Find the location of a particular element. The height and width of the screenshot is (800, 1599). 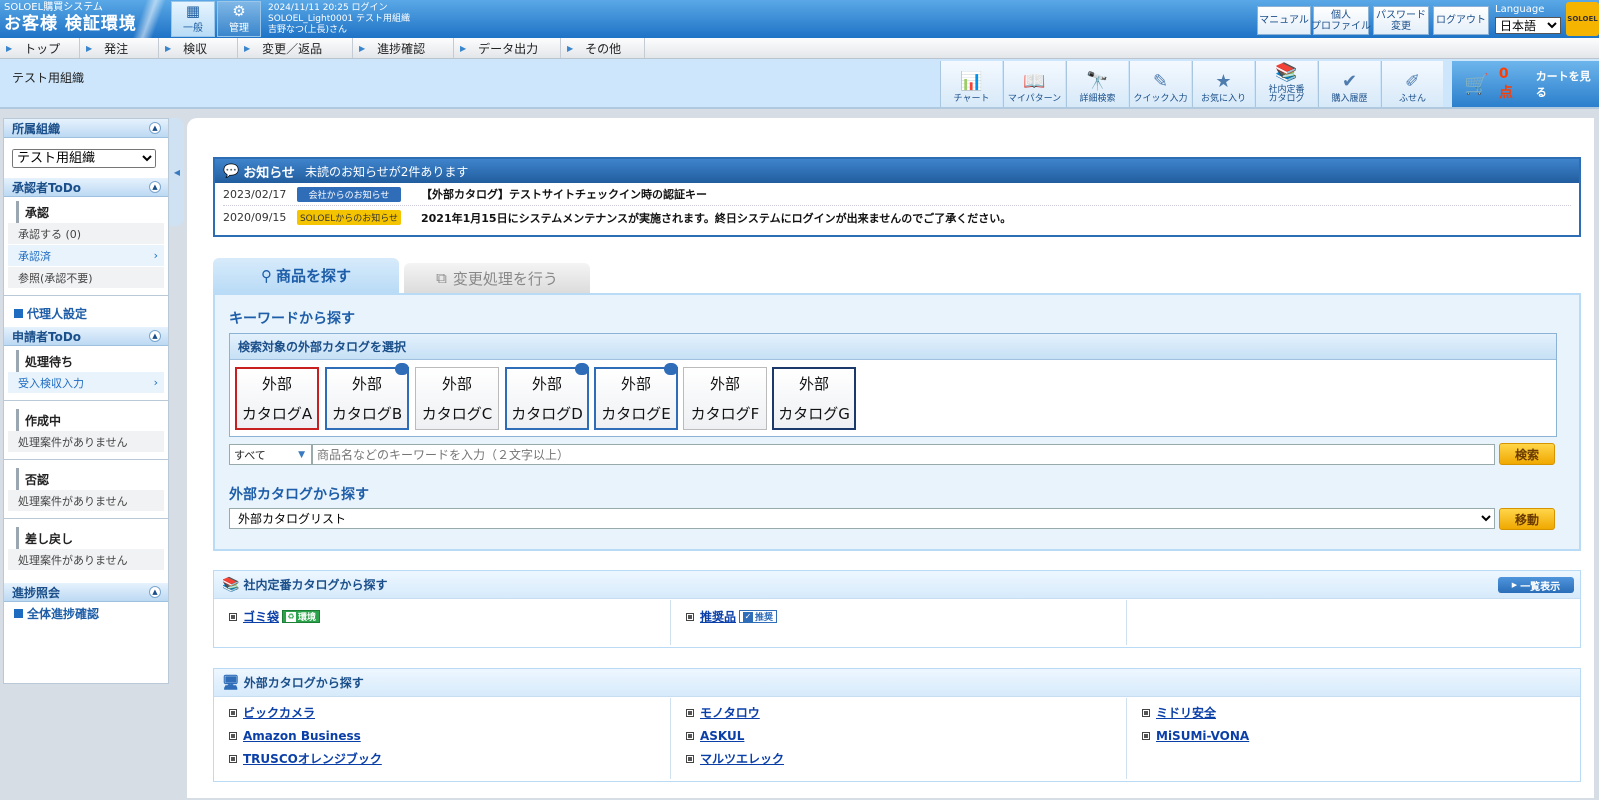

catalog-link: ビックカメラ is located at coordinates (279, 712).